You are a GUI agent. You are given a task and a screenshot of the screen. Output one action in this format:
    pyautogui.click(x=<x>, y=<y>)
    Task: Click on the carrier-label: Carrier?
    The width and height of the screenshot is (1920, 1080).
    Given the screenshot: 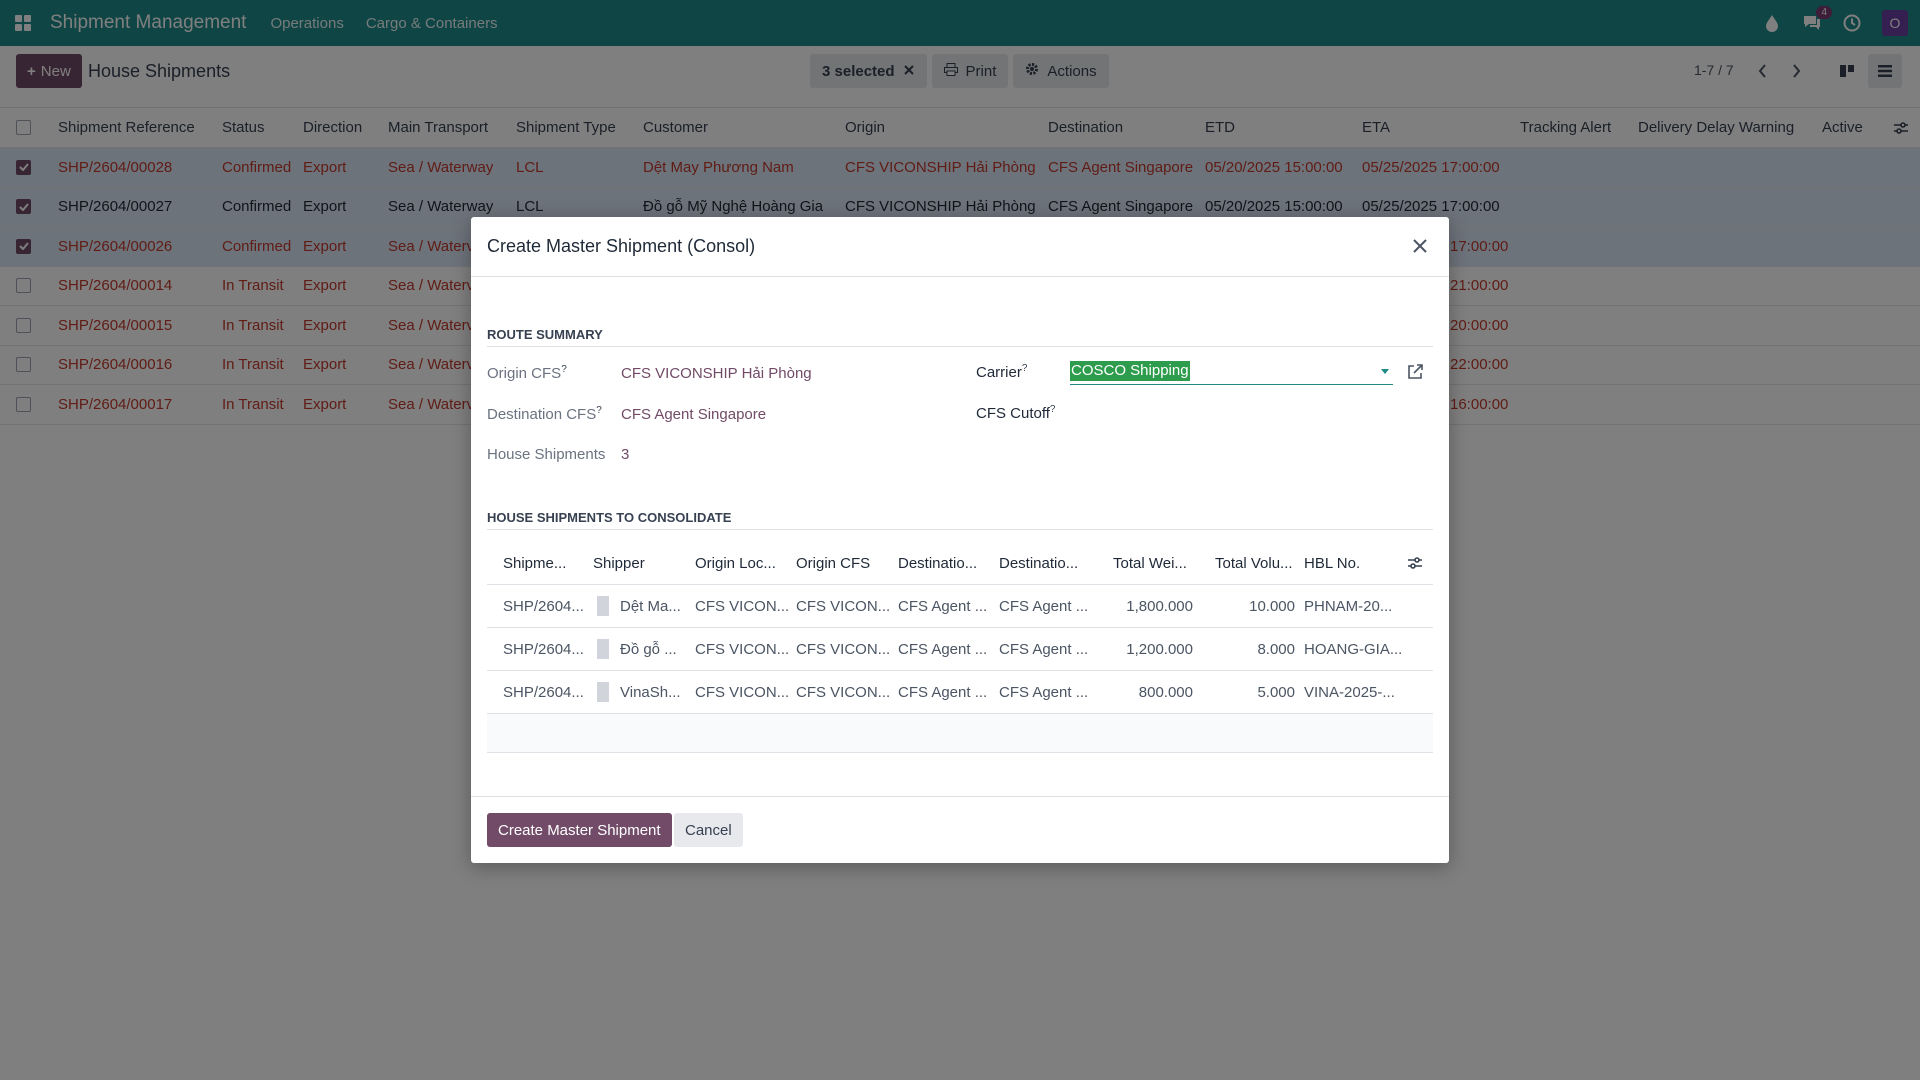 What is the action you would take?
    pyautogui.click(x=1002, y=372)
    